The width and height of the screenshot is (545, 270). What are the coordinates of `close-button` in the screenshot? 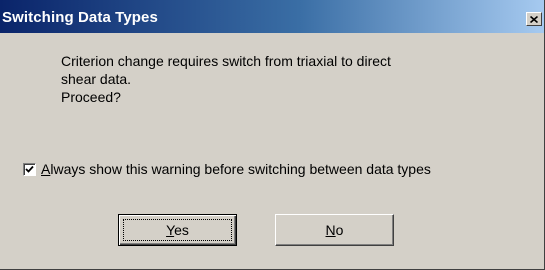 It's located at (534, 19).